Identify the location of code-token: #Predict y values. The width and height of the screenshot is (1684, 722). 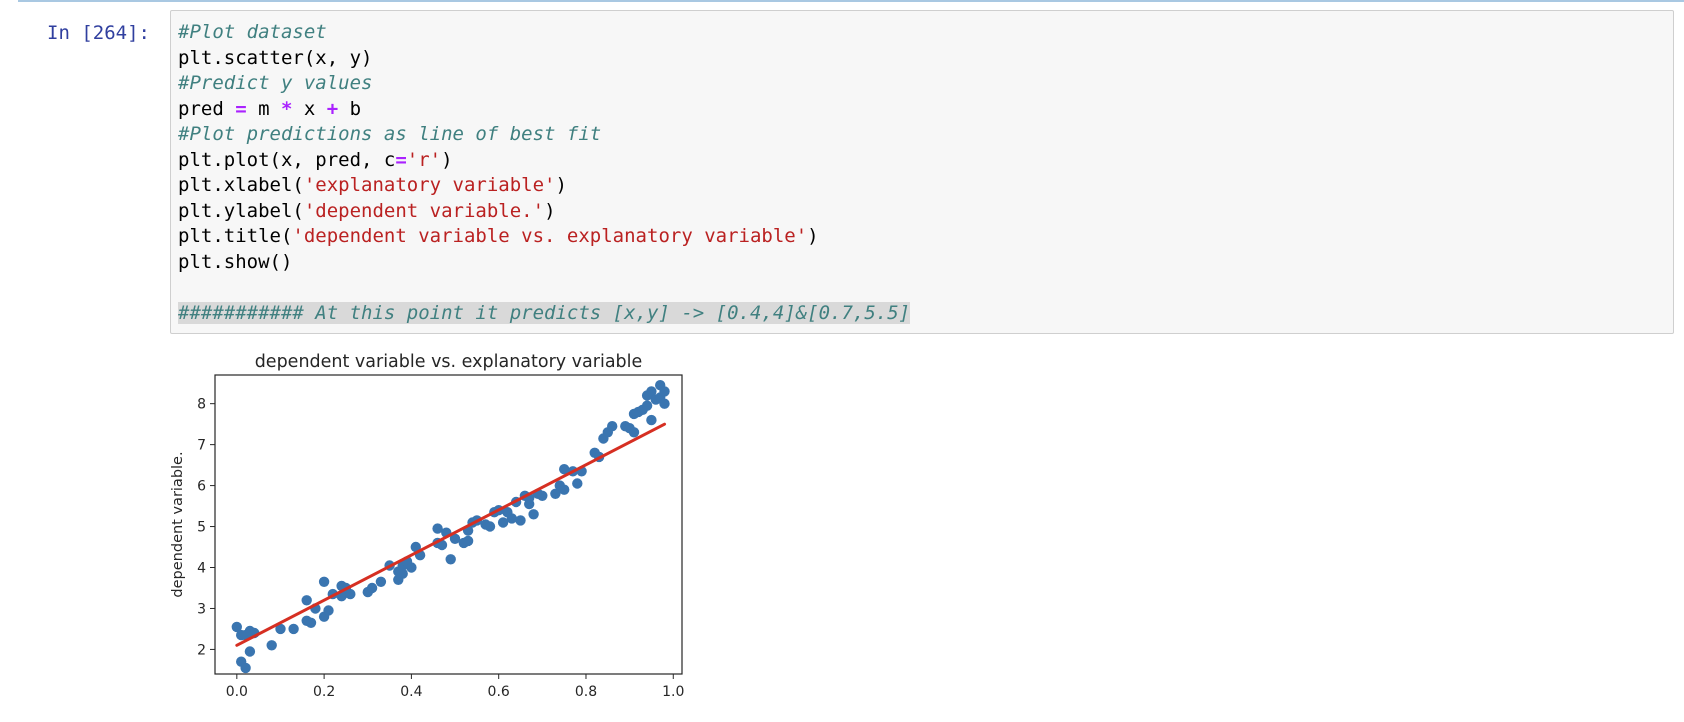
(275, 83).